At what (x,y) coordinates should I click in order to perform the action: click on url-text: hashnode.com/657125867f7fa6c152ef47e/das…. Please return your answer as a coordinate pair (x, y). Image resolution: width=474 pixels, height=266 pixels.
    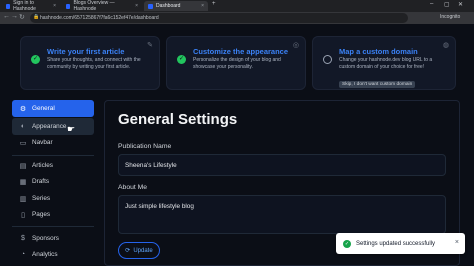
    Looking at the image, I should click on (99, 18).